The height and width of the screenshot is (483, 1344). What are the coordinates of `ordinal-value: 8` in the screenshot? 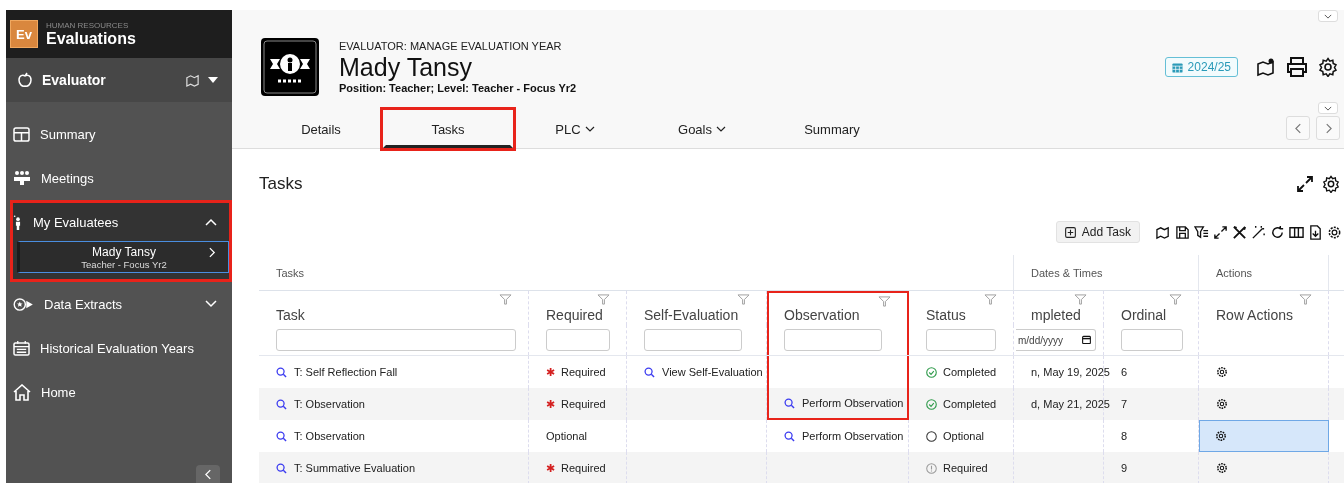 It's located at (1124, 436).